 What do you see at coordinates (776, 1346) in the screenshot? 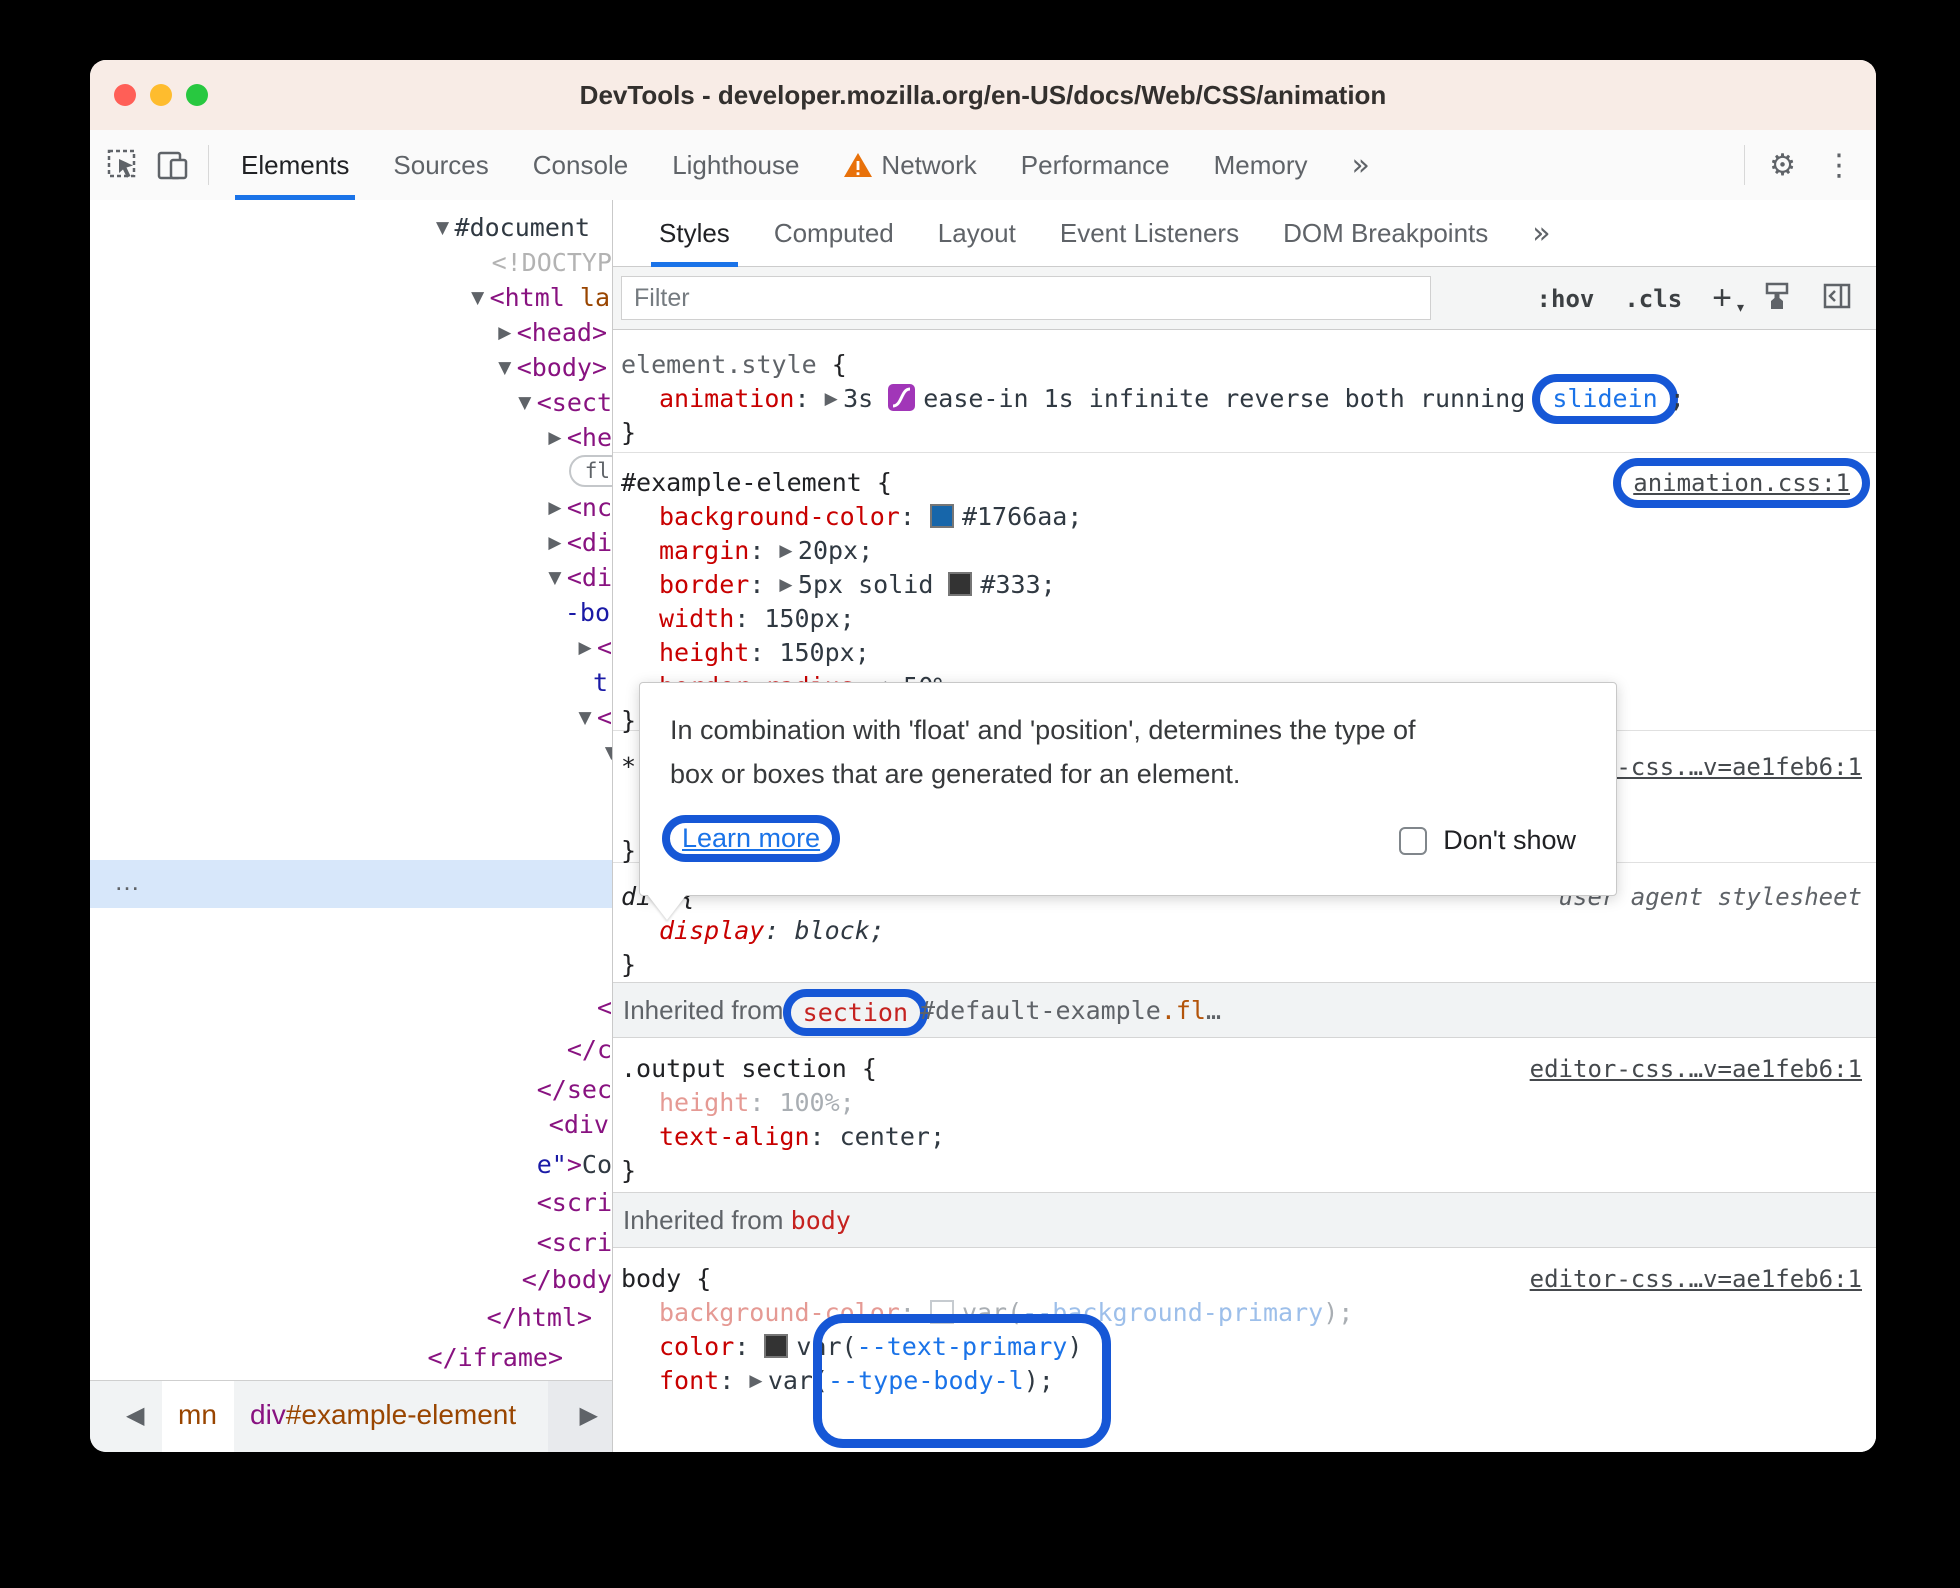
I see `color-swatch` at bounding box center [776, 1346].